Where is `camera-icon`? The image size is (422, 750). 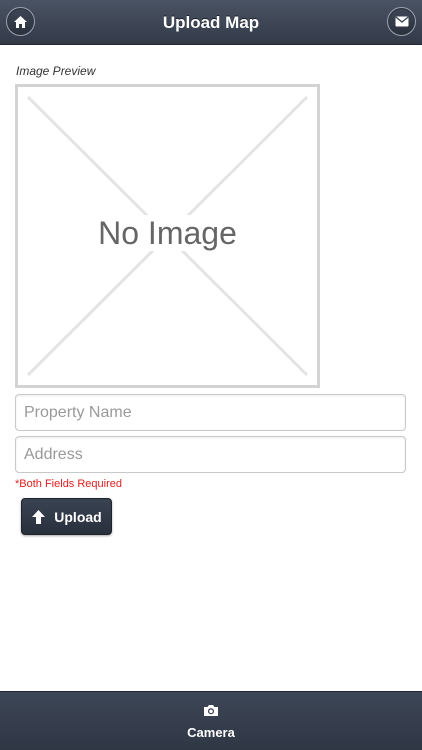 camera-icon is located at coordinates (211, 710).